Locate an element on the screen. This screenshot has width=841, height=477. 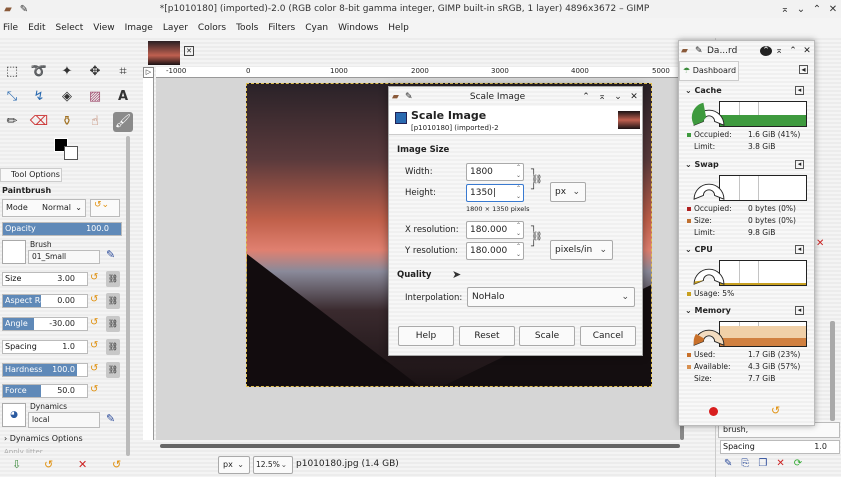
menu-file: File is located at coordinates (10, 28).